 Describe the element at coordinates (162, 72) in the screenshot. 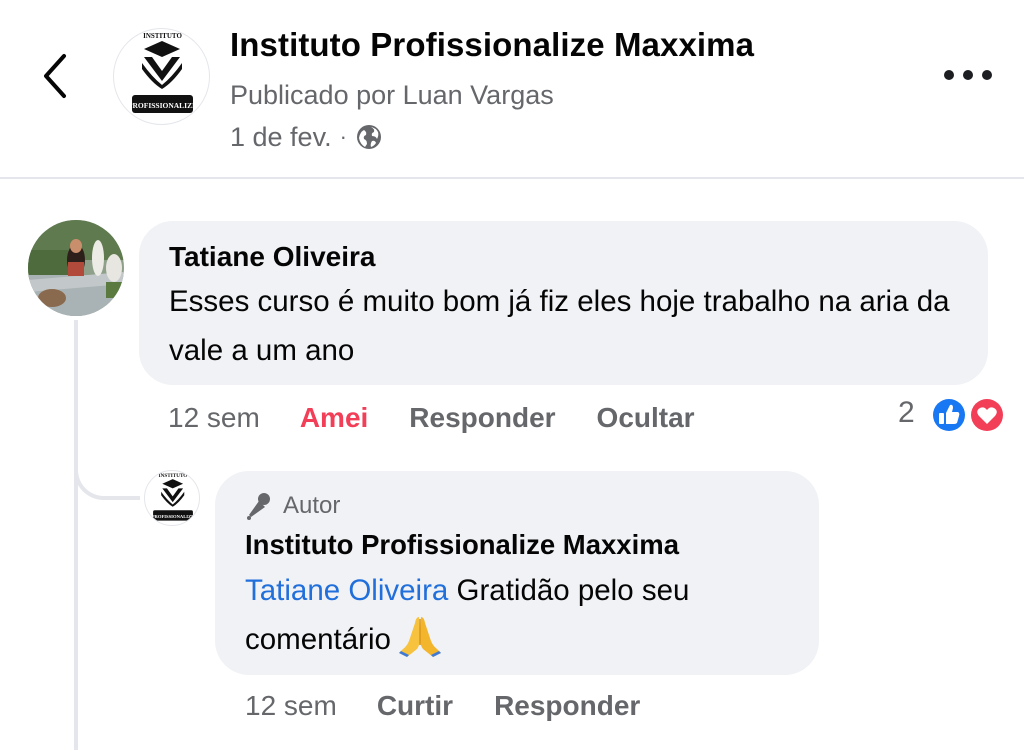

I see `institute-logo: INSTITUTO PROFISSIONALIZE` at that location.